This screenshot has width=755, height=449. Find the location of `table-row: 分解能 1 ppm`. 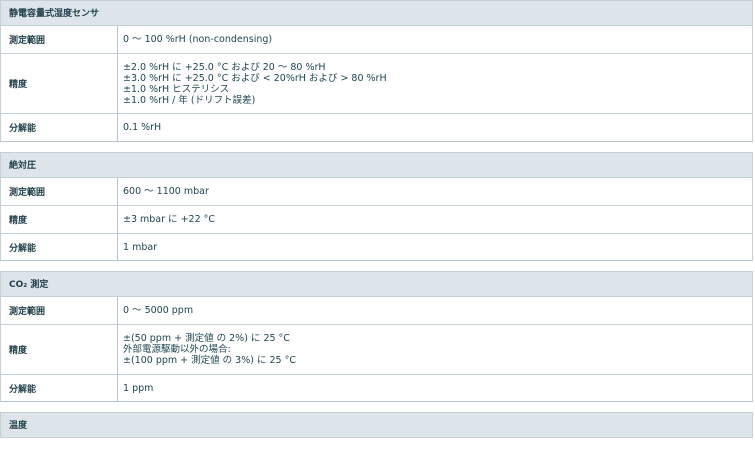

table-row: 分解能 1 ppm is located at coordinates (376, 387).